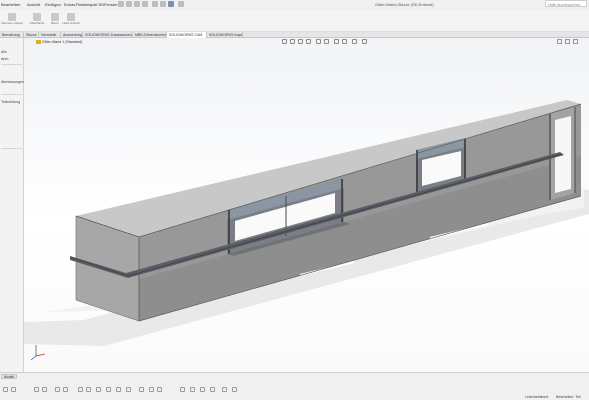 The image size is (589, 400). I want to click on tab-model: Modell, so click(9, 376).